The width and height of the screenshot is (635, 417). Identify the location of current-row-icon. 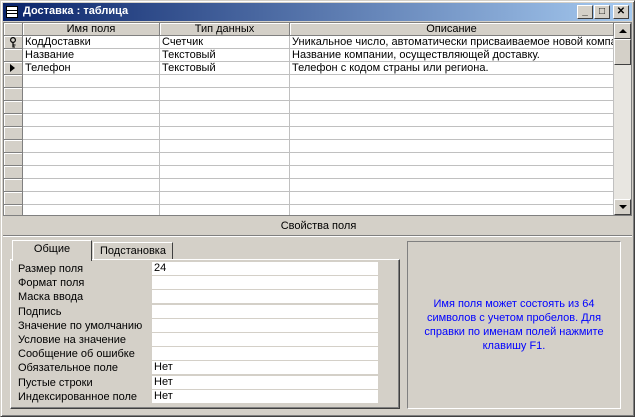
(12, 68).